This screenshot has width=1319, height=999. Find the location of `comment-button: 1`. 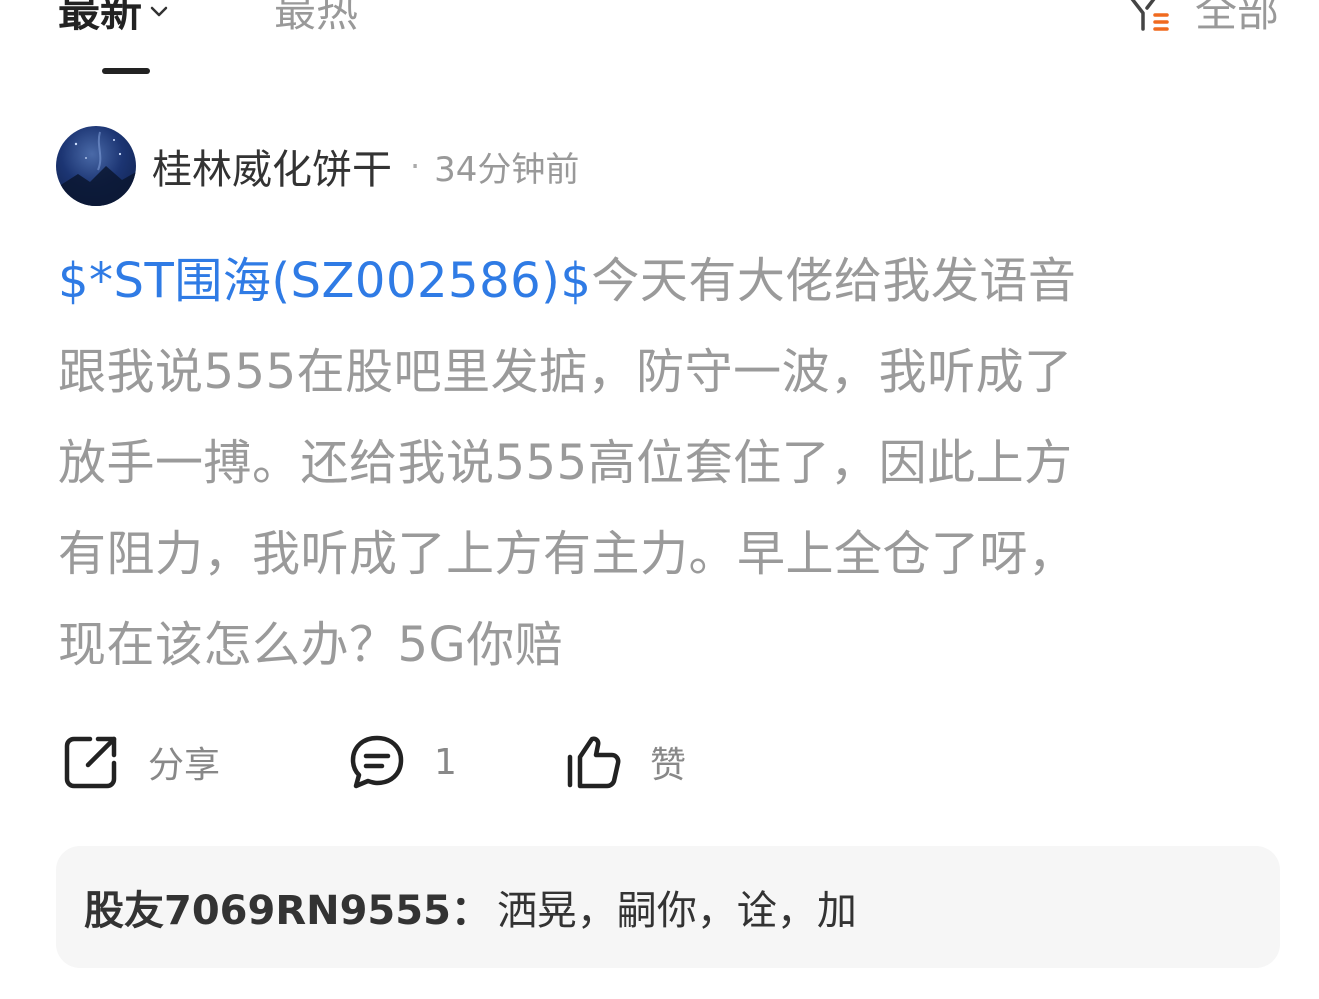

comment-button: 1 is located at coordinates (401, 762).